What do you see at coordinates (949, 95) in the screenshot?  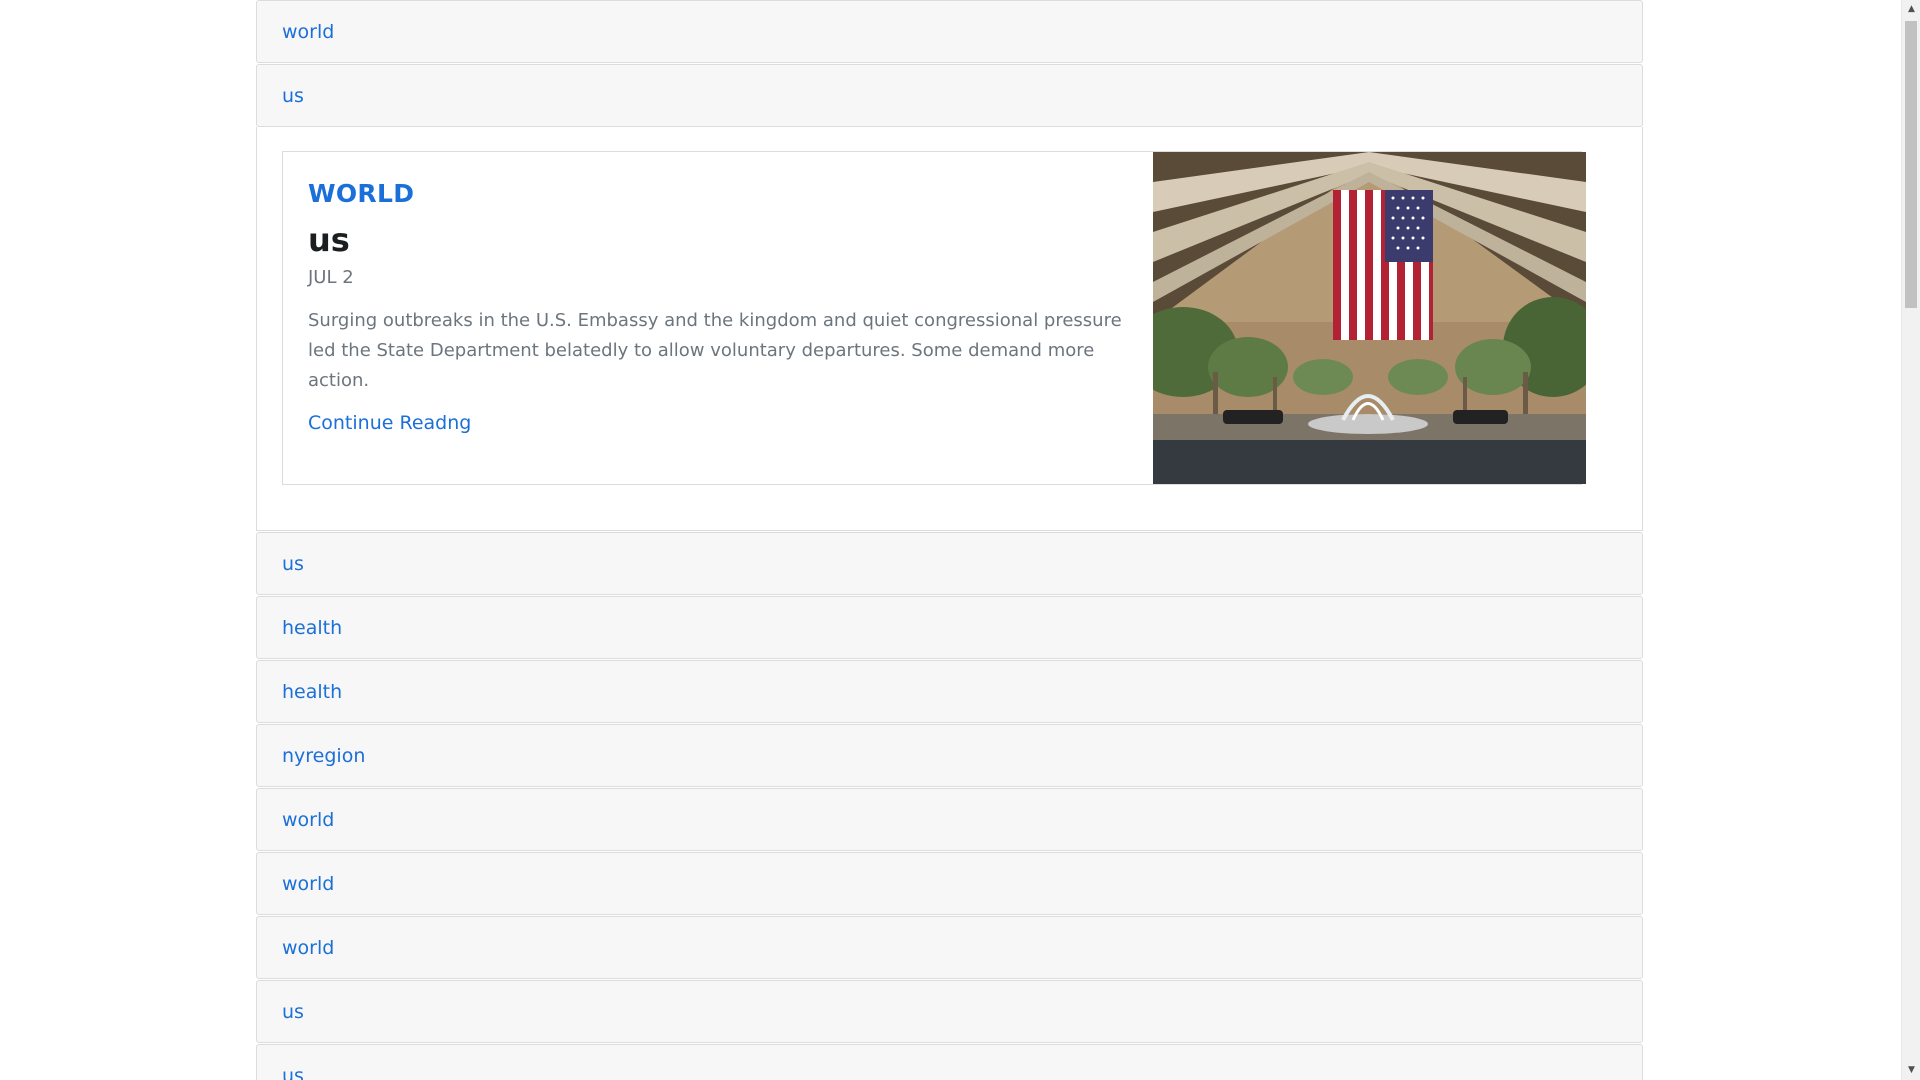 I see `accordion-header-expanded: us` at bounding box center [949, 95].